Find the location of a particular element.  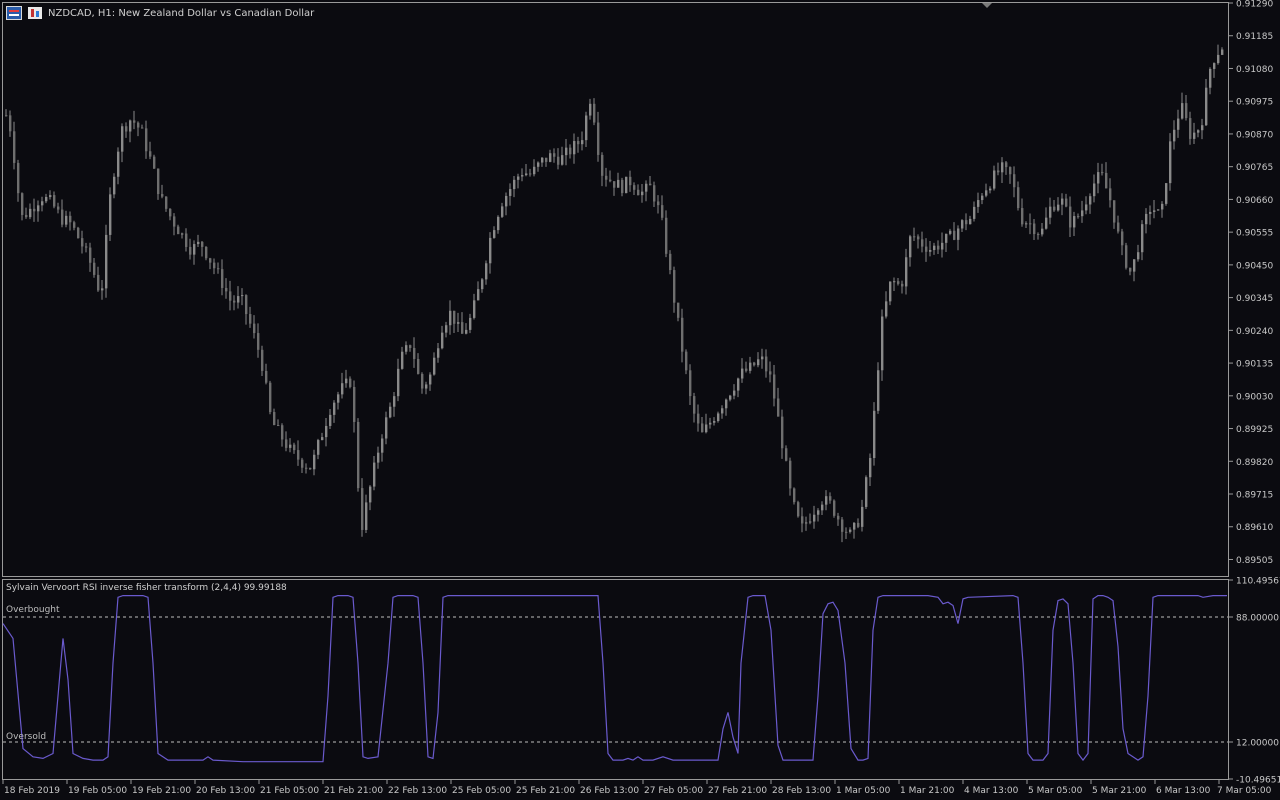

indicator-axis-label: -10.49651 is located at coordinates (1258, 781).